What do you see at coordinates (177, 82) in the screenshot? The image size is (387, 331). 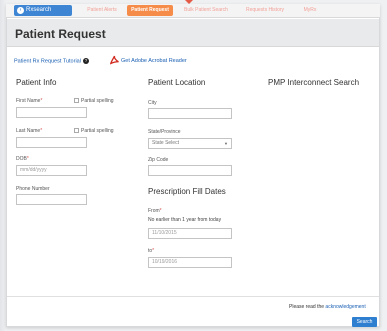 I see `patient-location-heading: Patient Location` at bounding box center [177, 82].